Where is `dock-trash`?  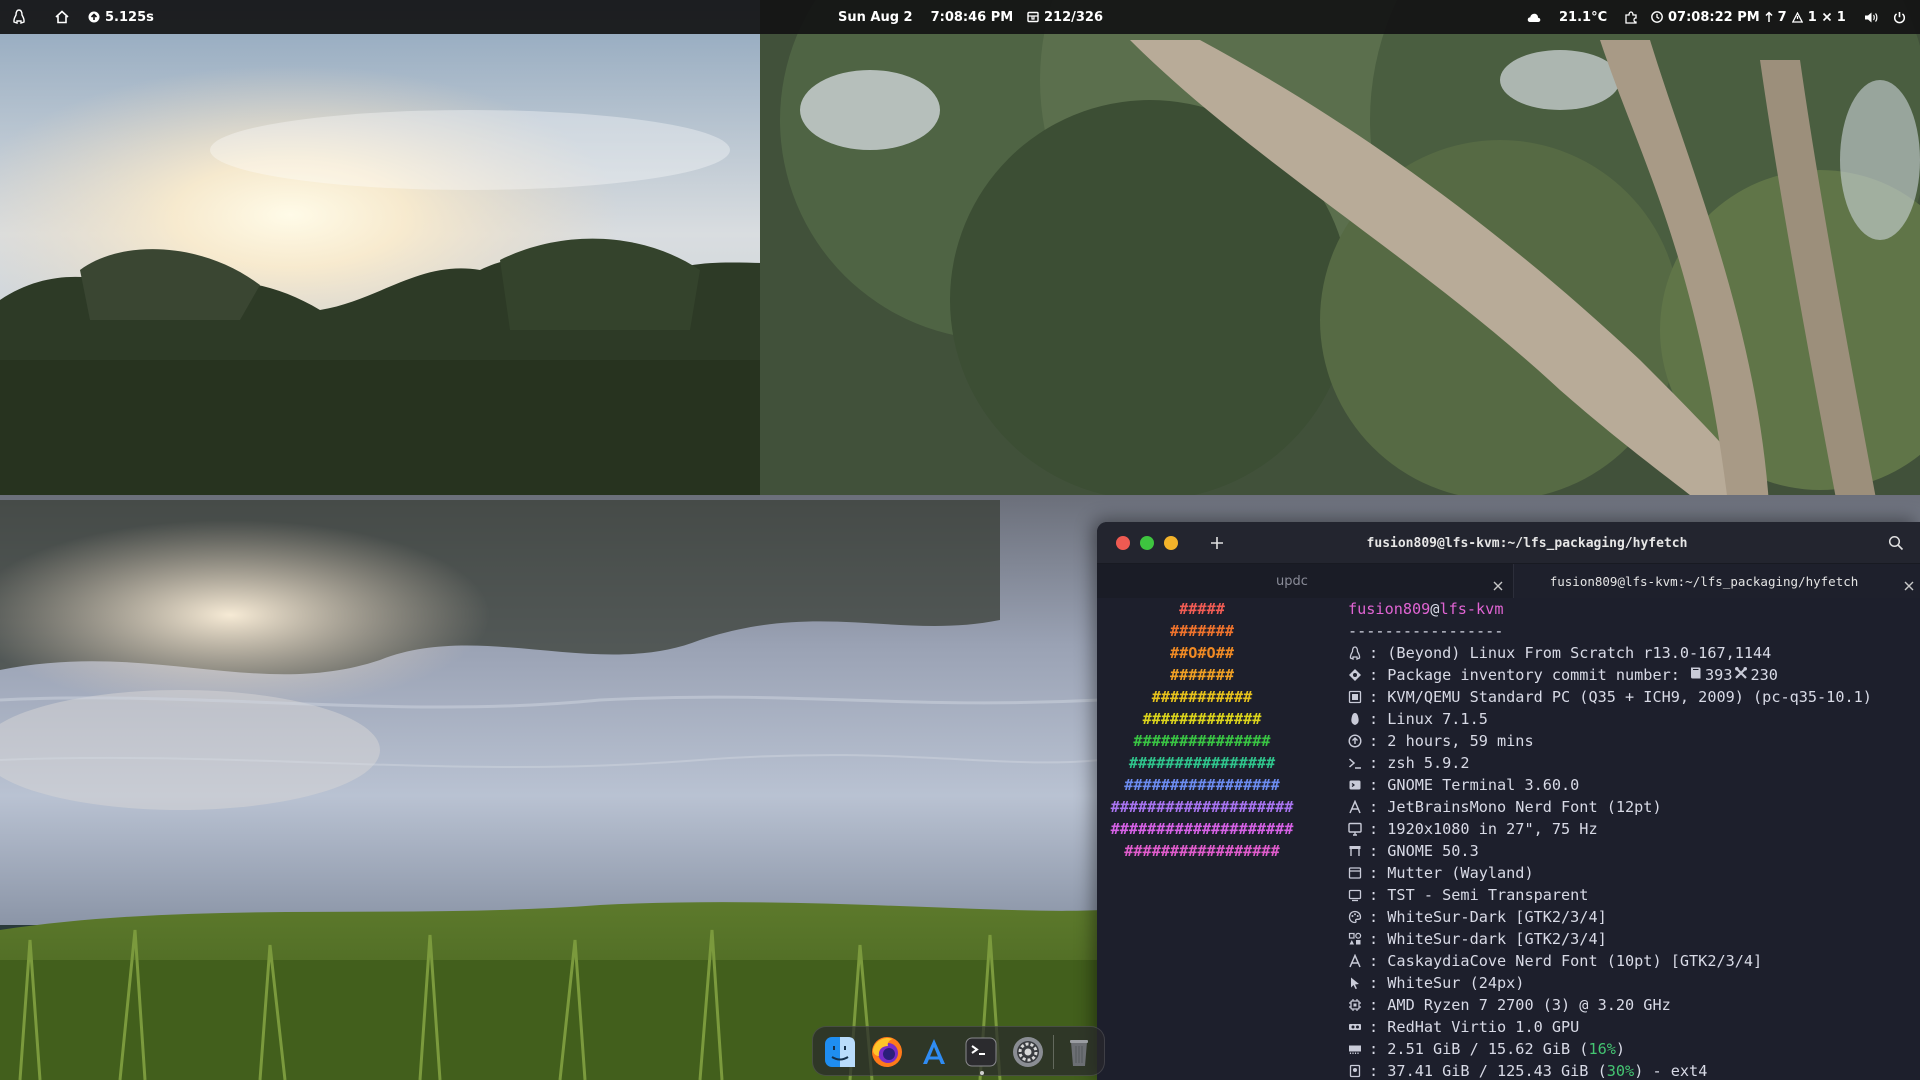
dock-trash is located at coordinates (1079, 1052).